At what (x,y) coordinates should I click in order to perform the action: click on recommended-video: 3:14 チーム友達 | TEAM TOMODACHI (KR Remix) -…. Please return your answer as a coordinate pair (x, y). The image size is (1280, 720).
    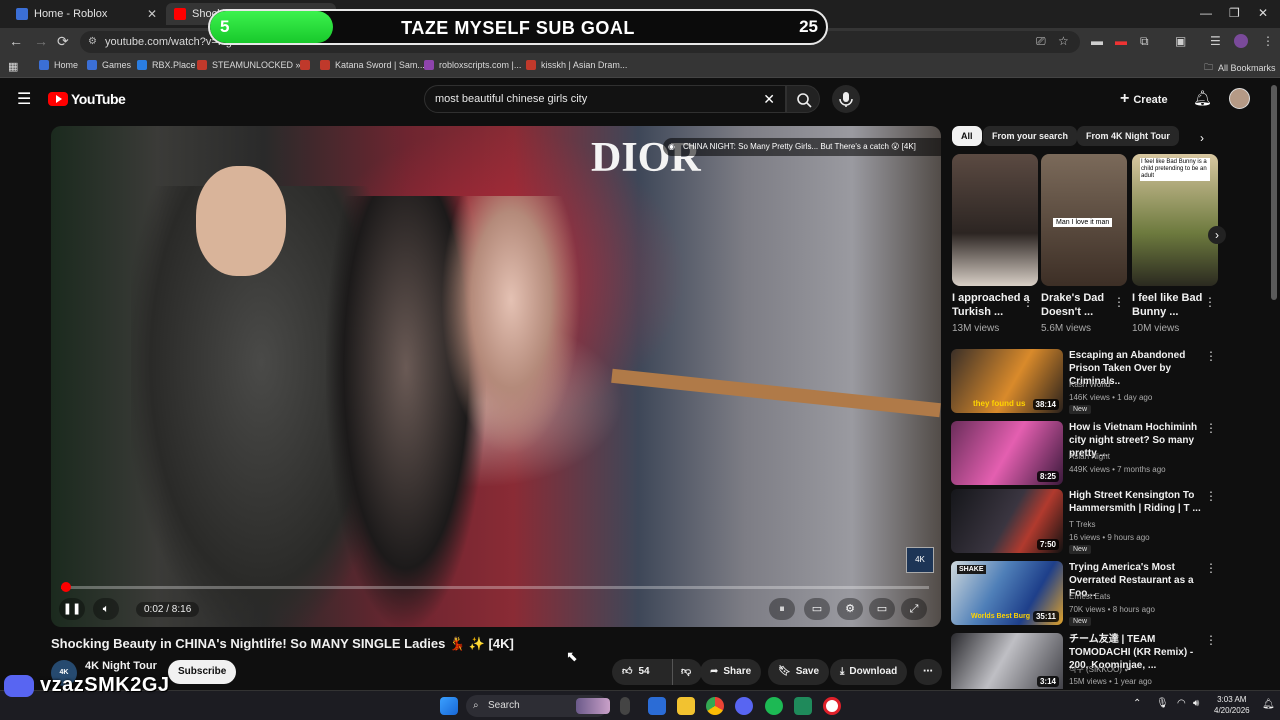
    Looking at the image, I should click on (1086, 661).